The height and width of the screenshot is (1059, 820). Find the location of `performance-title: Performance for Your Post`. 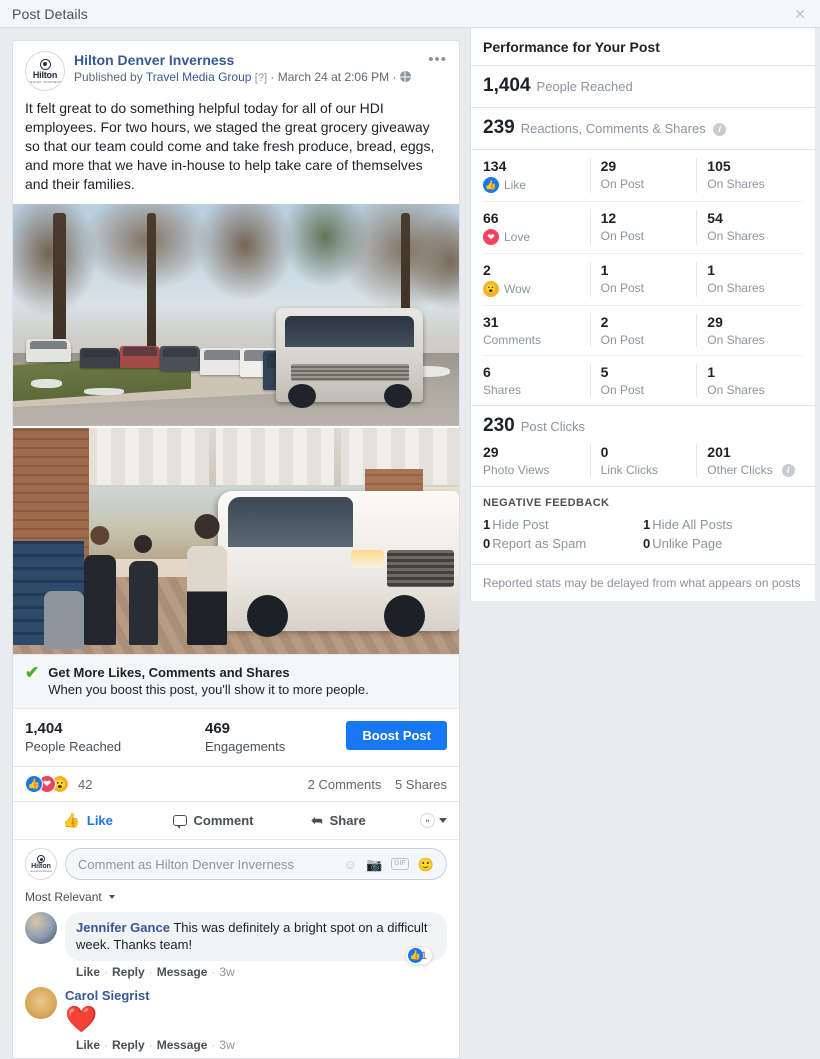

performance-title: Performance for Your Post is located at coordinates (571, 47).